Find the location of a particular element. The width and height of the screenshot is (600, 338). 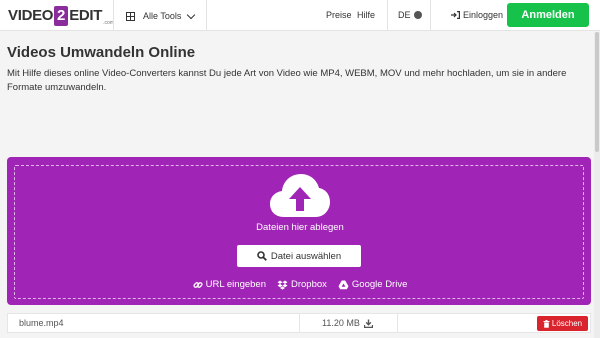

file-size: 11.20 MB is located at coordinates (347, 323).